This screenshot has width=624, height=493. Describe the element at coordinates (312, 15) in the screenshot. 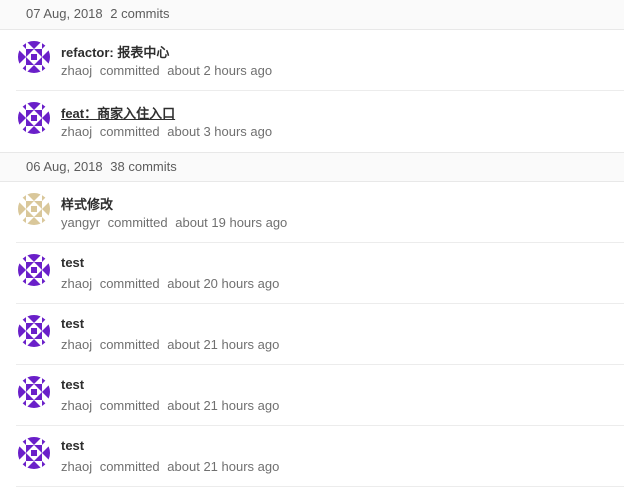

I see `day-header: 07 Aug, 2018 2 commits` at that location.